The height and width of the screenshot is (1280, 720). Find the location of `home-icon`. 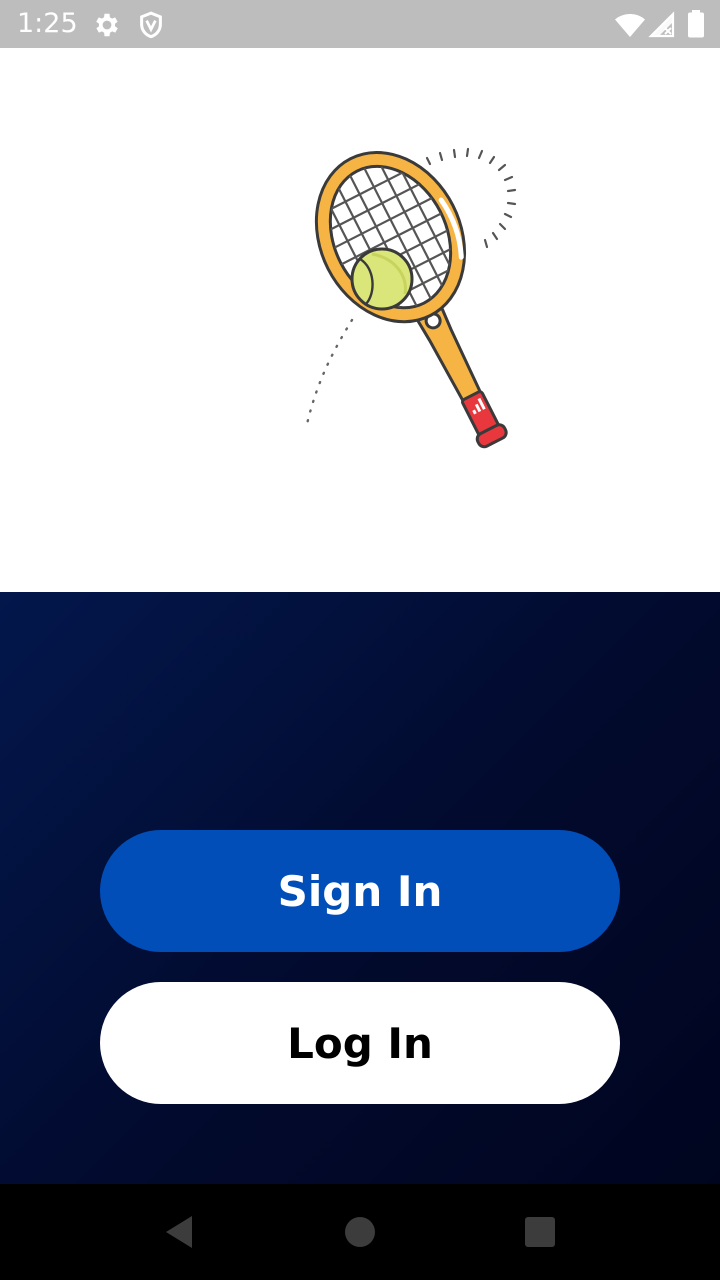

home-icon is located at coordinates (360, 1232).